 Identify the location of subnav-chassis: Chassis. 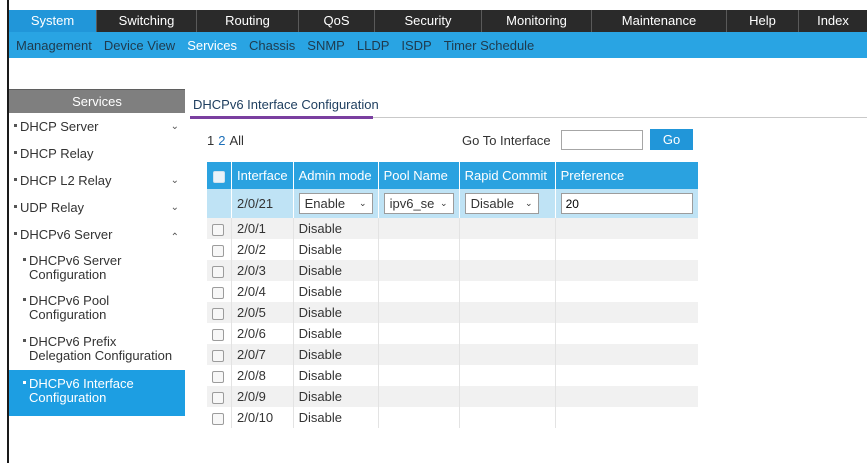
(272, 45).